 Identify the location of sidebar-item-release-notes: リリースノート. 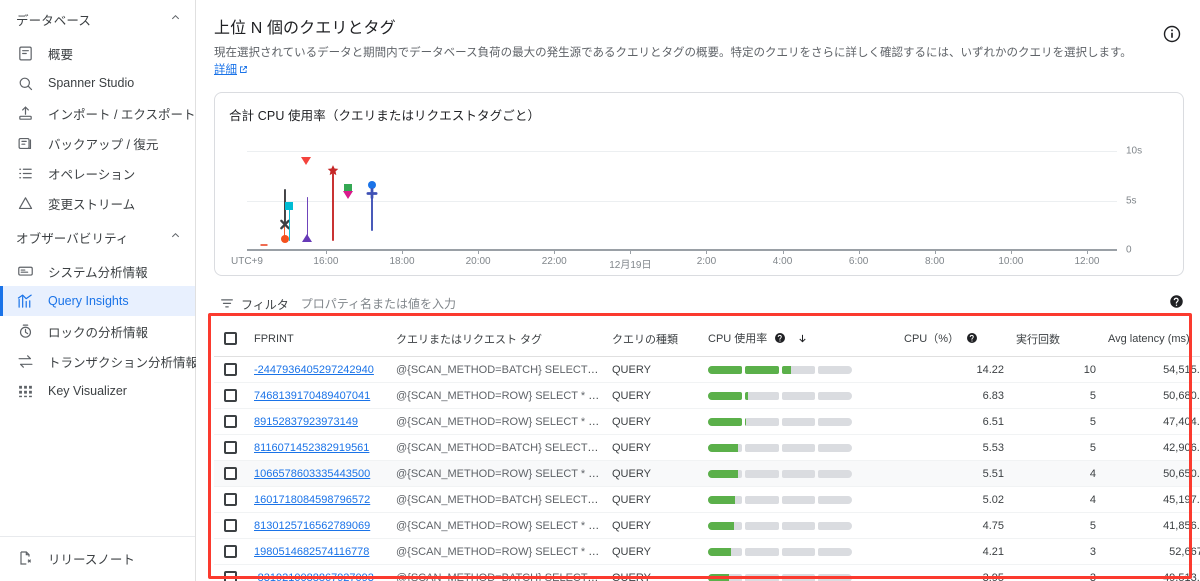
(97, 558).